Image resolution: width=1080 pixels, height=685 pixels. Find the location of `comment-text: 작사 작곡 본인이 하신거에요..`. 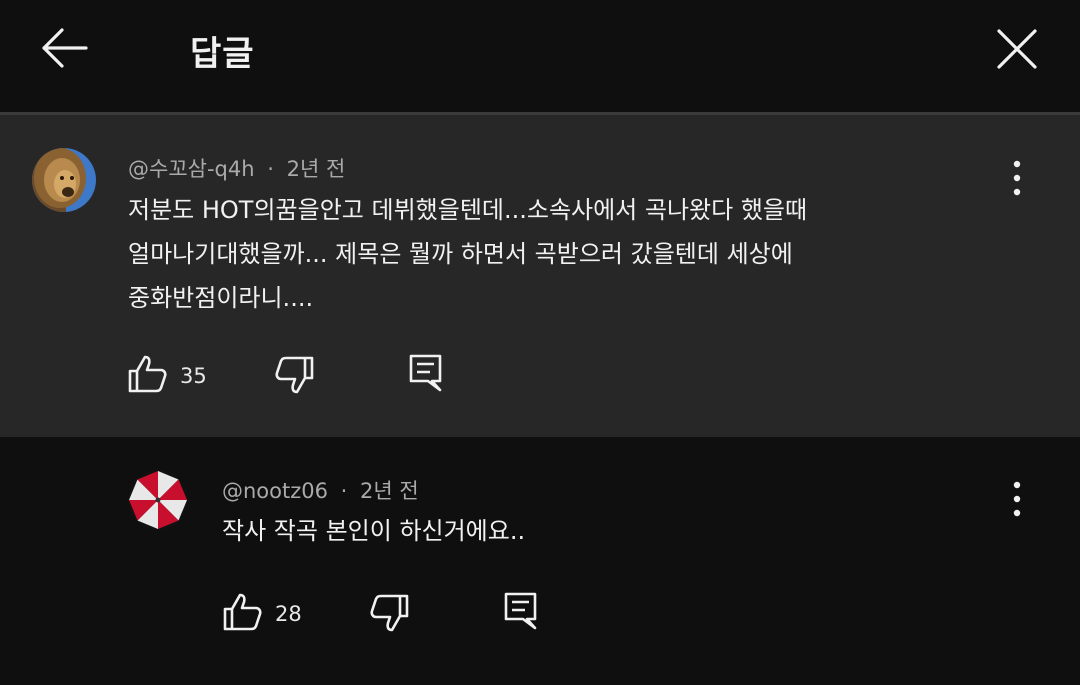

comment-text: 작사 작곡 본인이 하신거에요.. is located at coordinates (374, 531).